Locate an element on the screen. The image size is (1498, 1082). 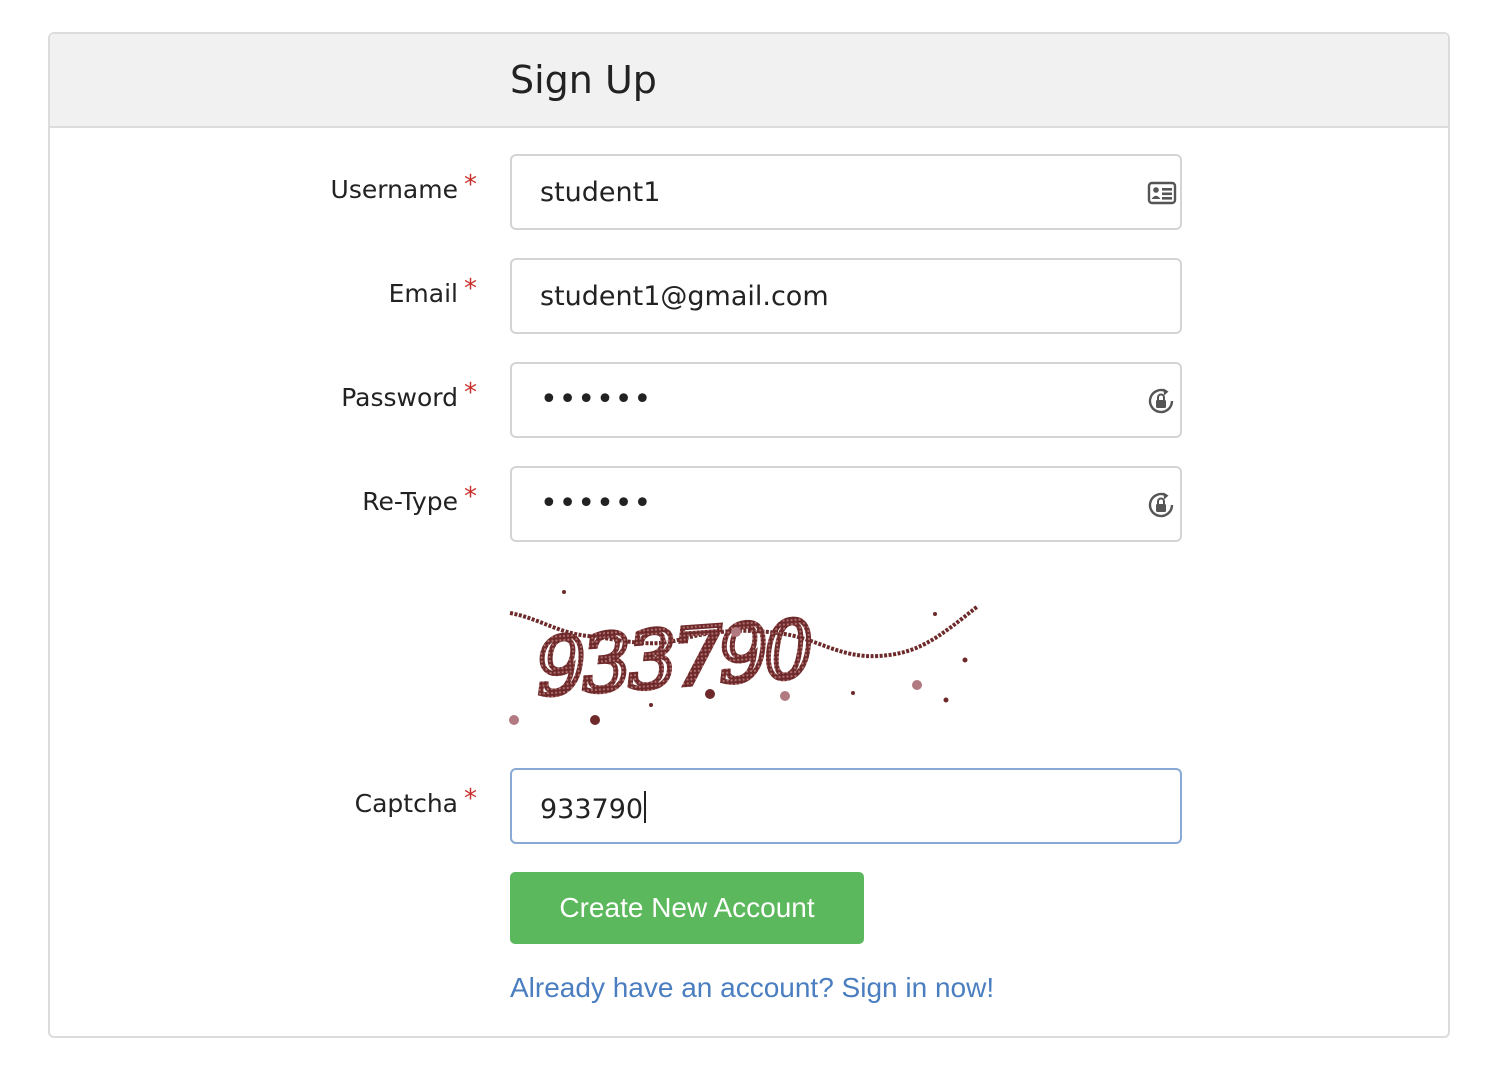
captcha-input: 933790 is located at coordinates (846, 806).